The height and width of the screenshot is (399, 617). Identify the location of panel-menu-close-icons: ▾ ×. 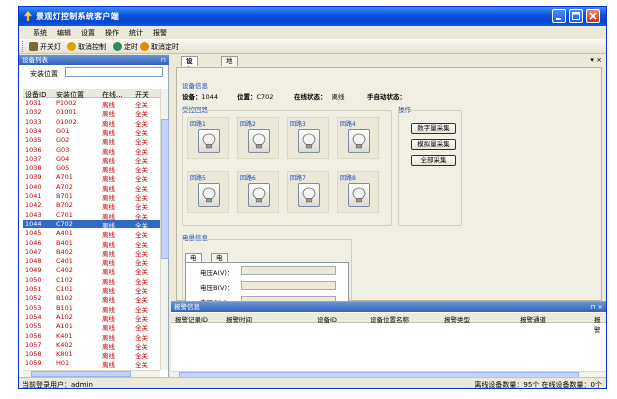
(596, 60).